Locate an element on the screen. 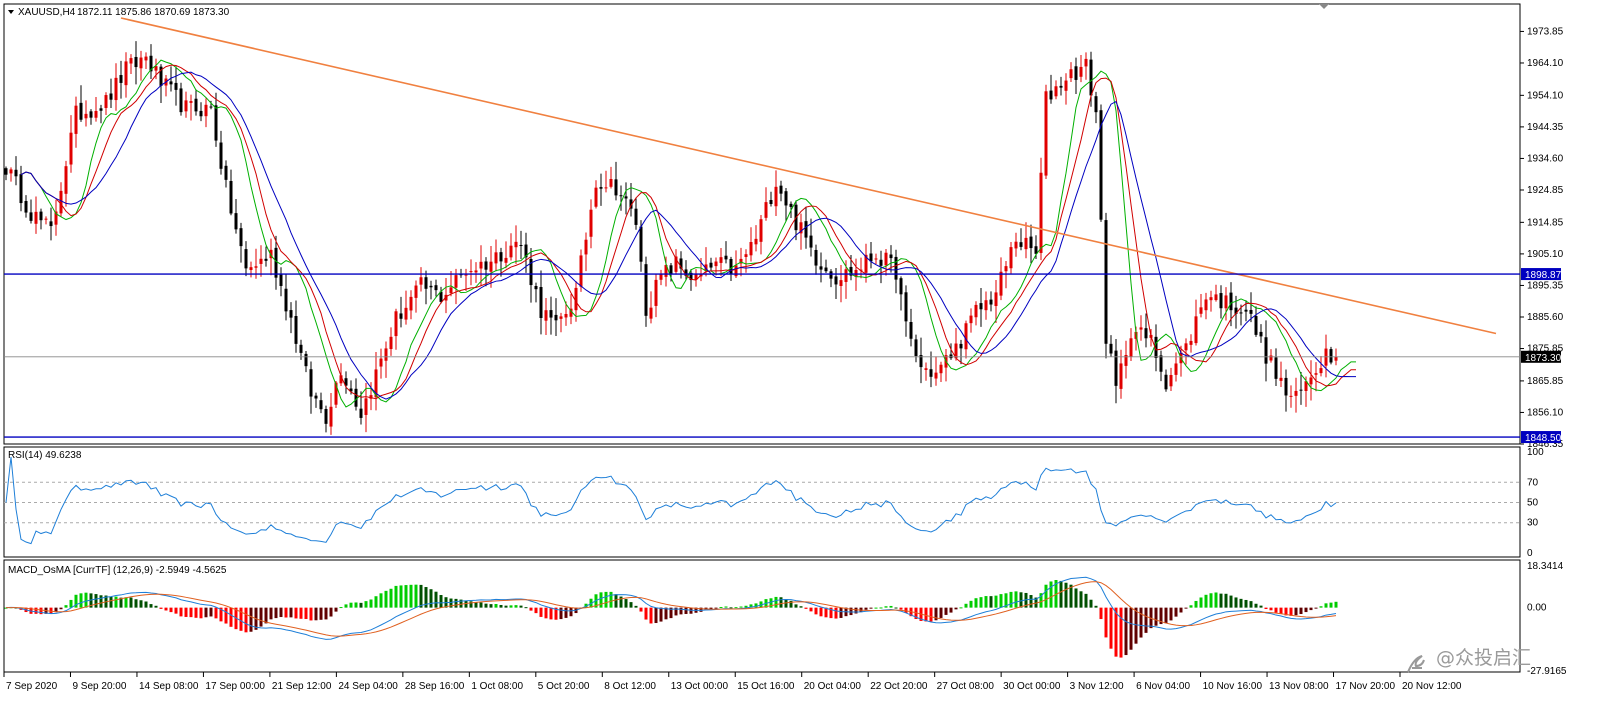 This screenshot has height=721, width=1619. price-tick-label: 1924.85 is located at coordinates (1545, 190).